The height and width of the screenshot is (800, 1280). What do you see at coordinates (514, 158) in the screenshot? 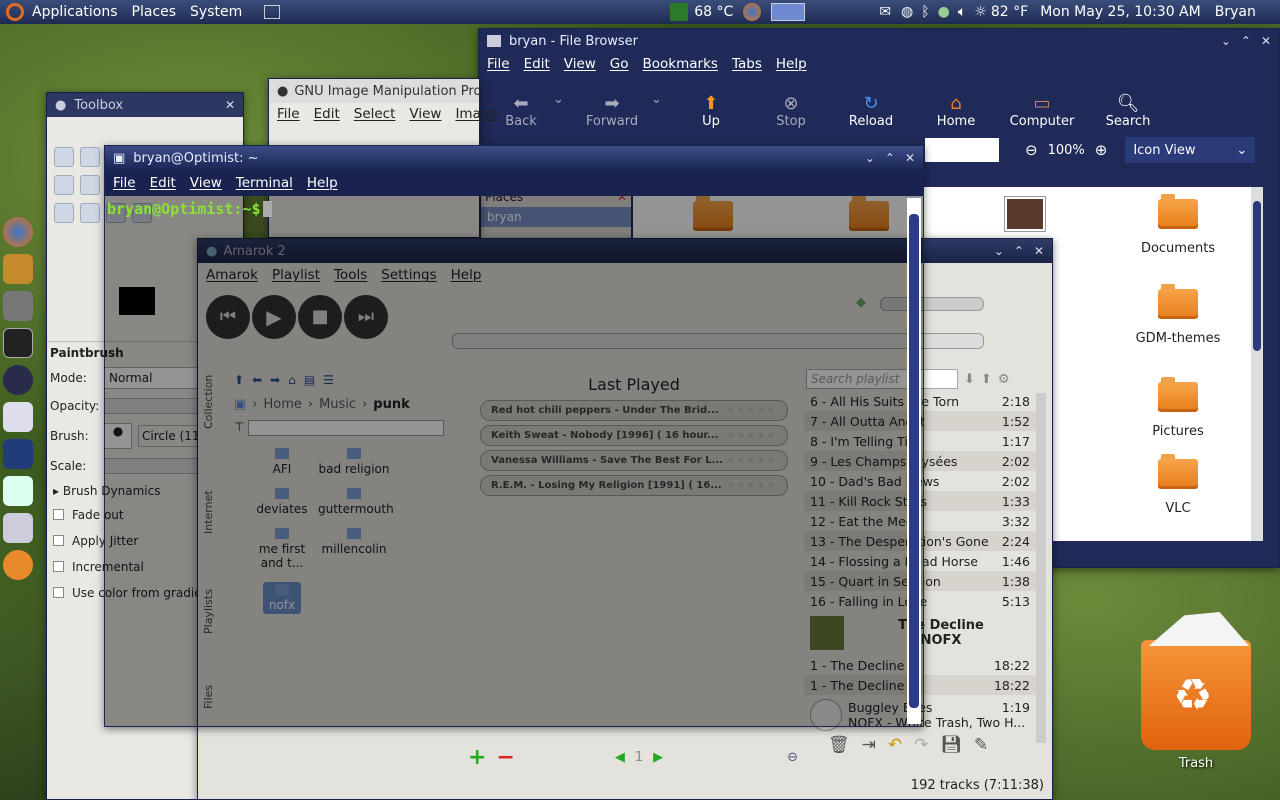
I see `terminal-titlebar: ▣ bryan@Optimist: ~ ⌄ ⌃ ✕` at bounding box center [514, 158].